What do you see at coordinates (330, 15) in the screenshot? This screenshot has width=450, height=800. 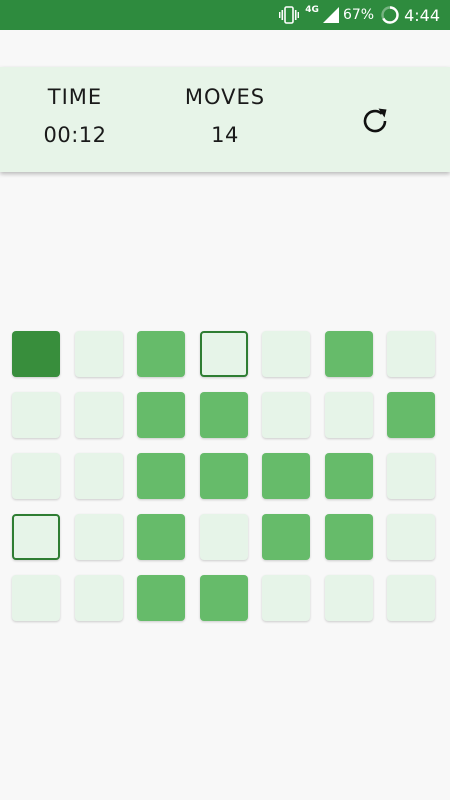 I see `signal-icon` at bounding box center [330, 15].